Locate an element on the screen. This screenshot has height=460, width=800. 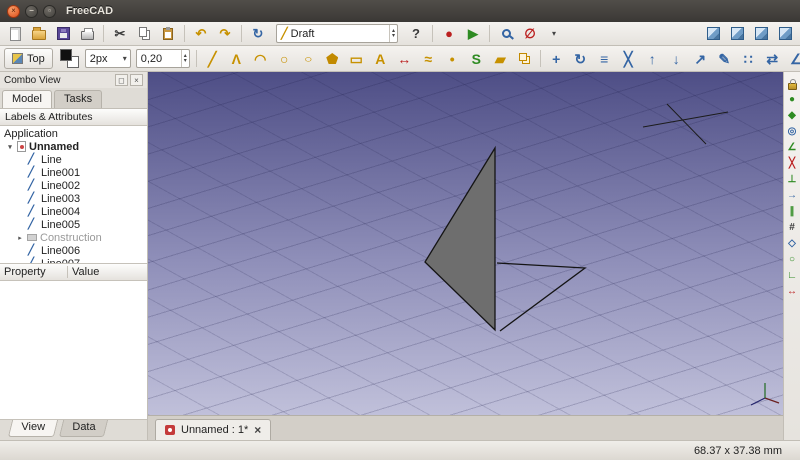
tree-item: ╱ Line006 is located at coordinates (73, 250).